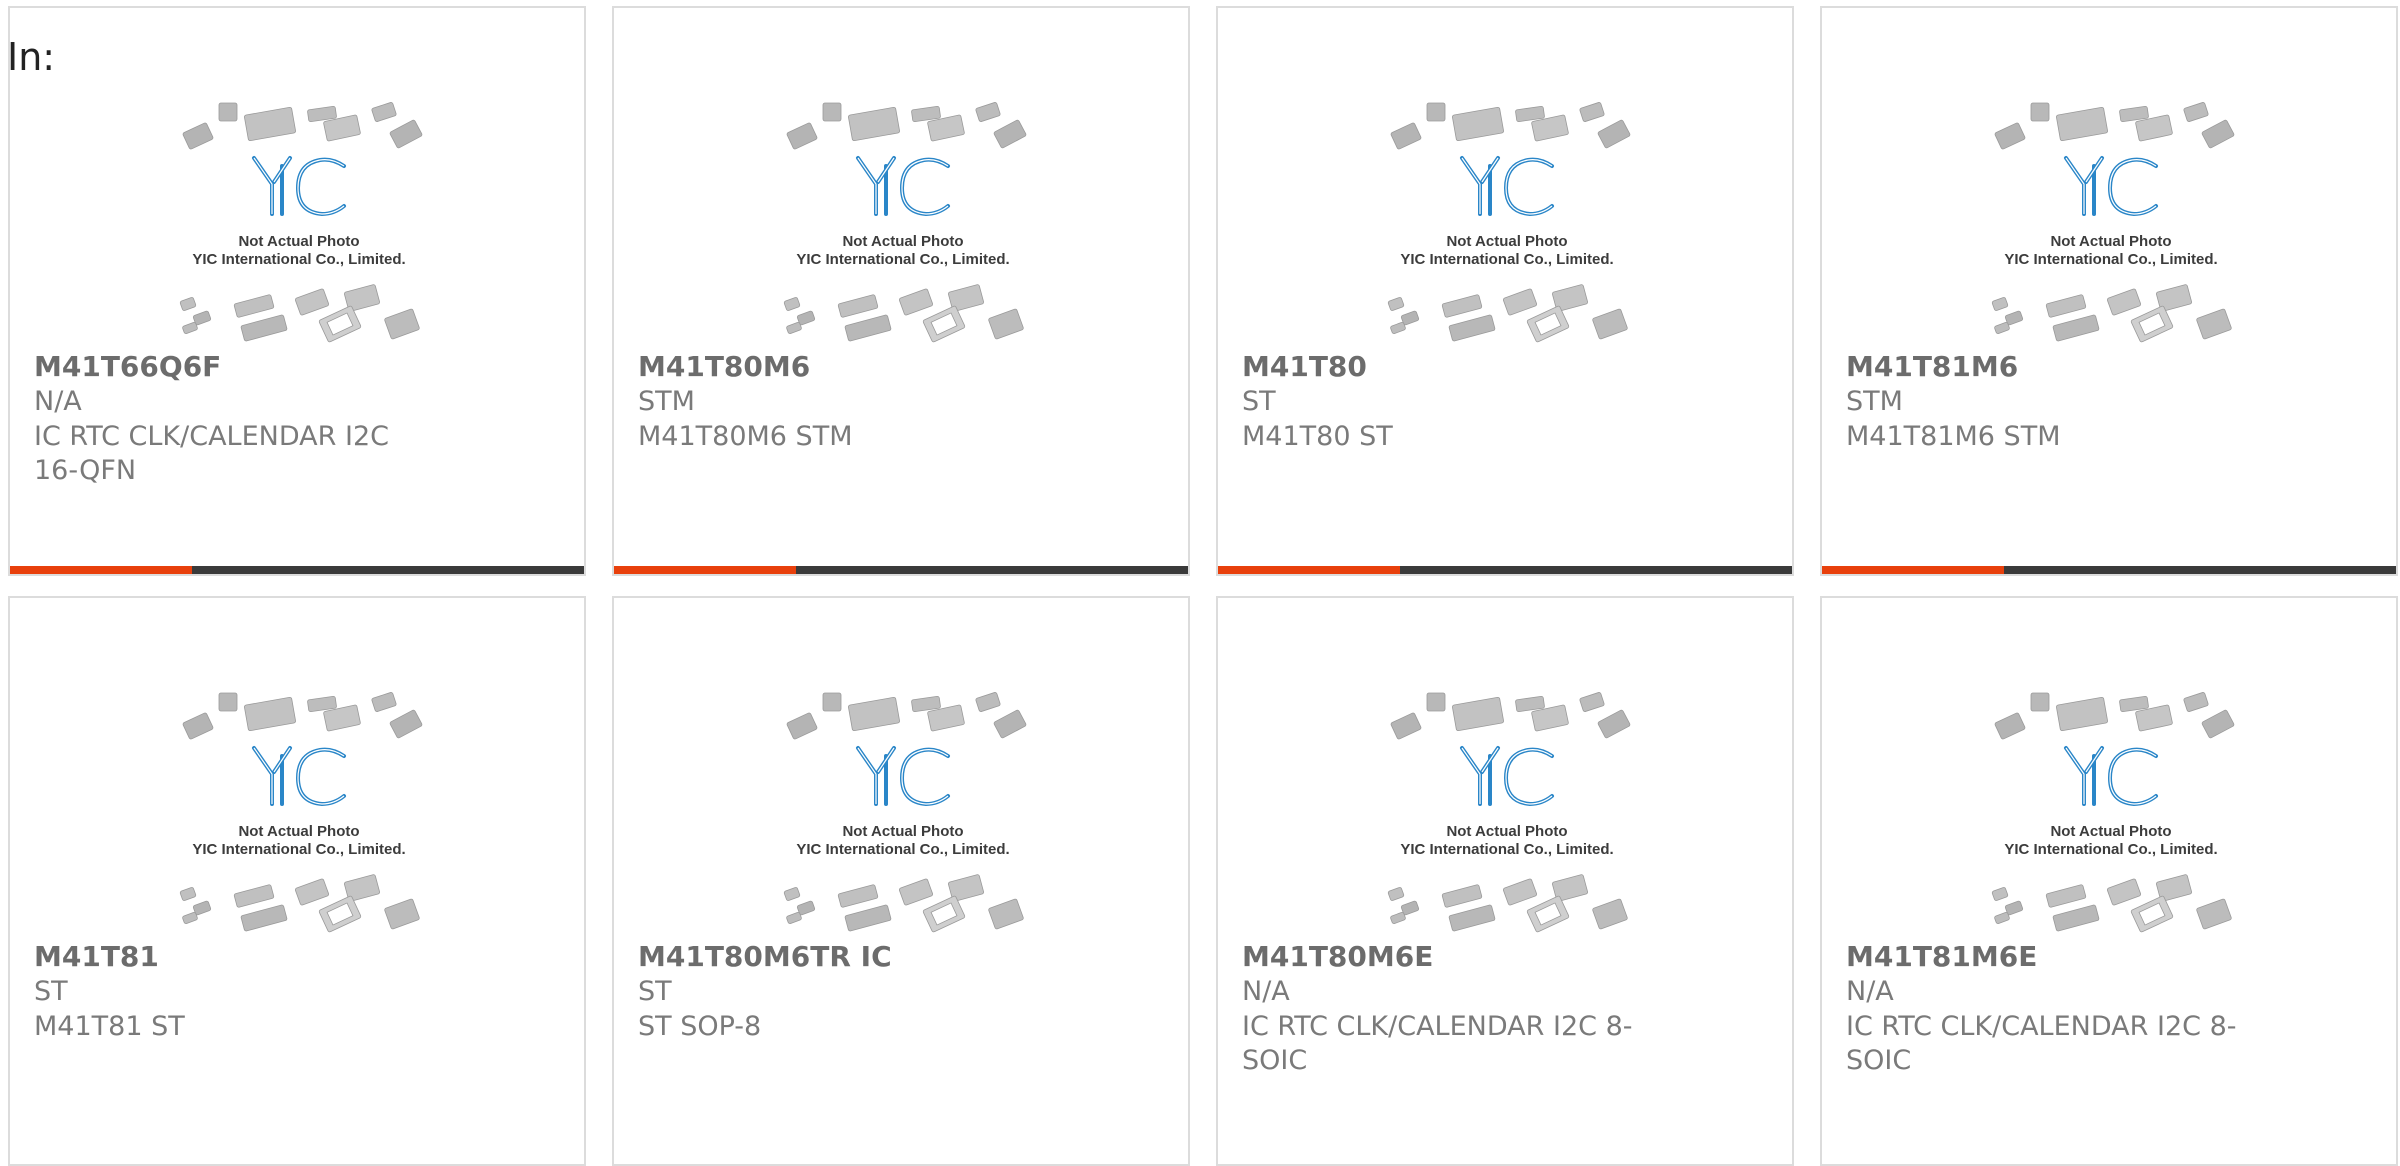 The height and width of the screenshot is (1166, 2400). What do you see at coordinates (1337, 956) in the screenshot?
I see `product-name: M41T80M6E` at bounding box center [1337, 956].